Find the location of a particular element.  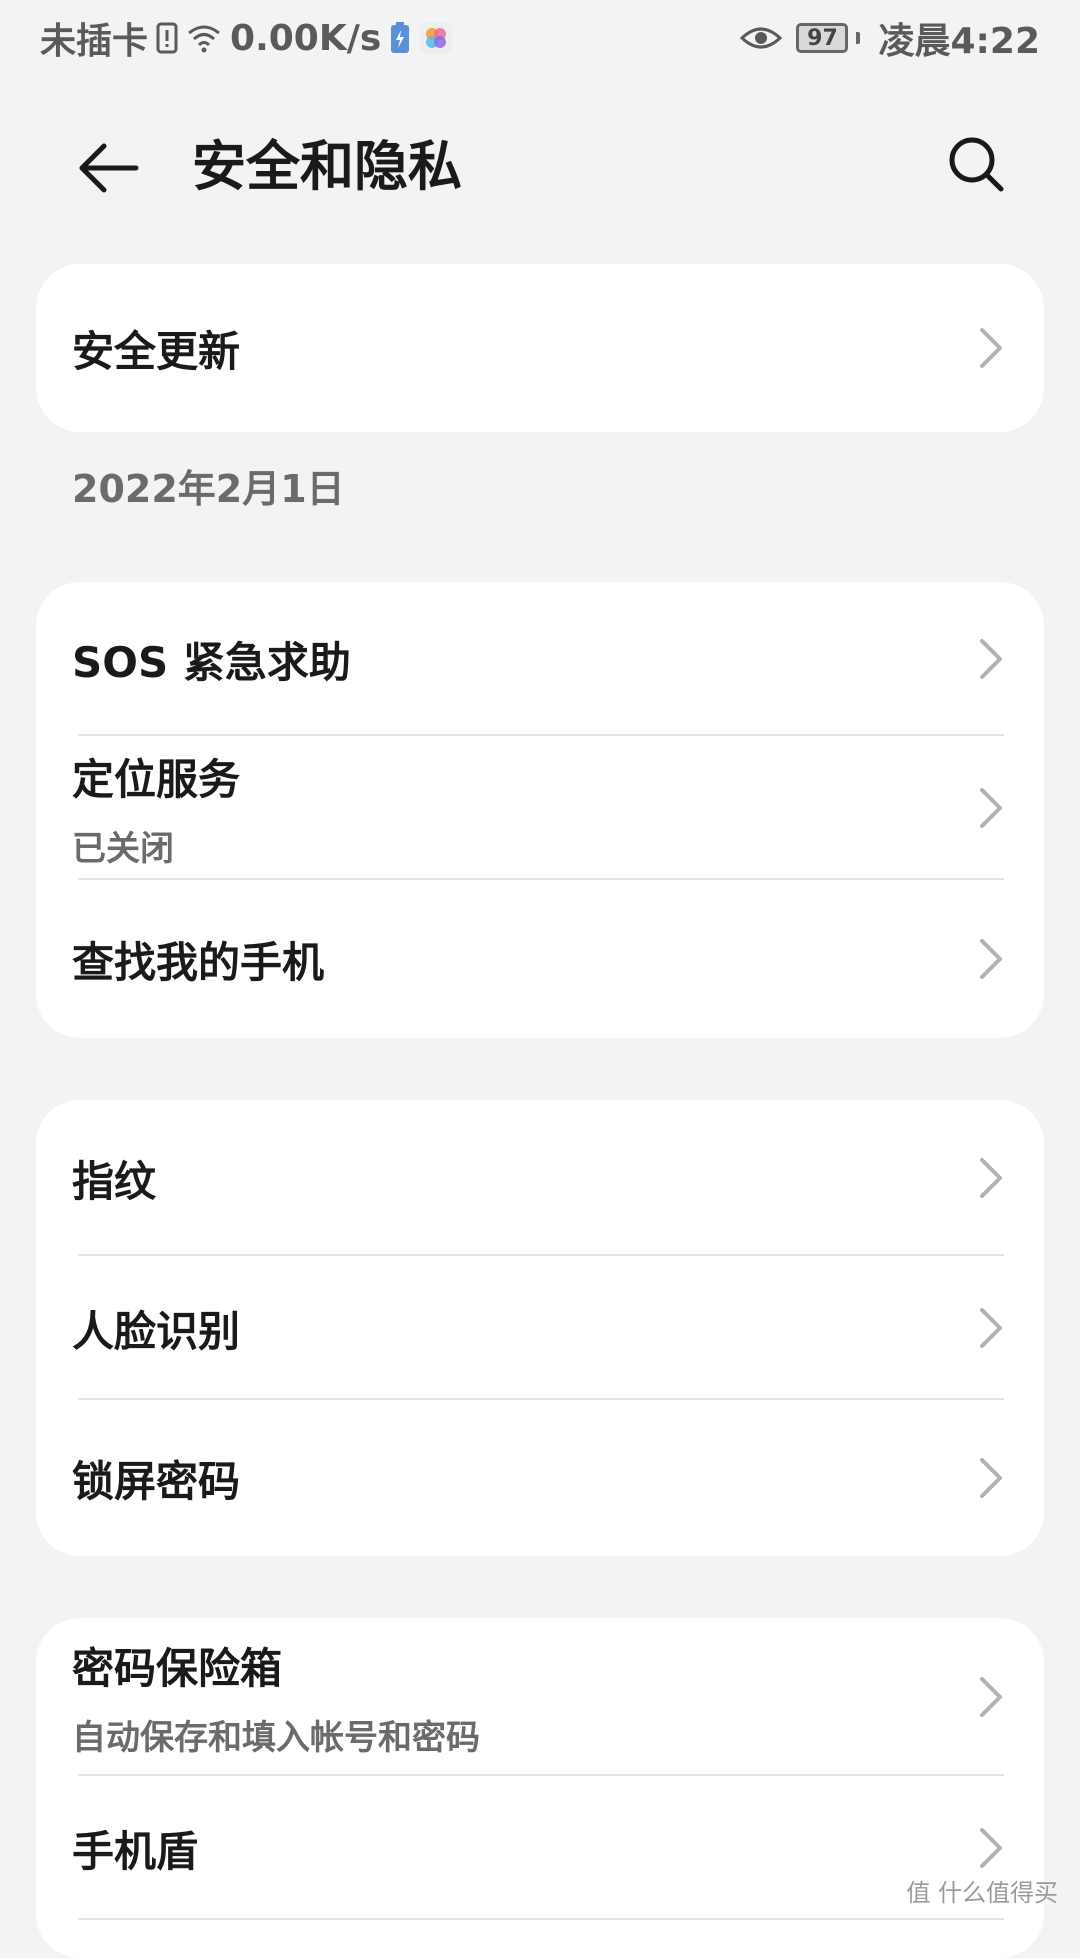

row-title: 手机盾 is located at coordinates (135, 1851).